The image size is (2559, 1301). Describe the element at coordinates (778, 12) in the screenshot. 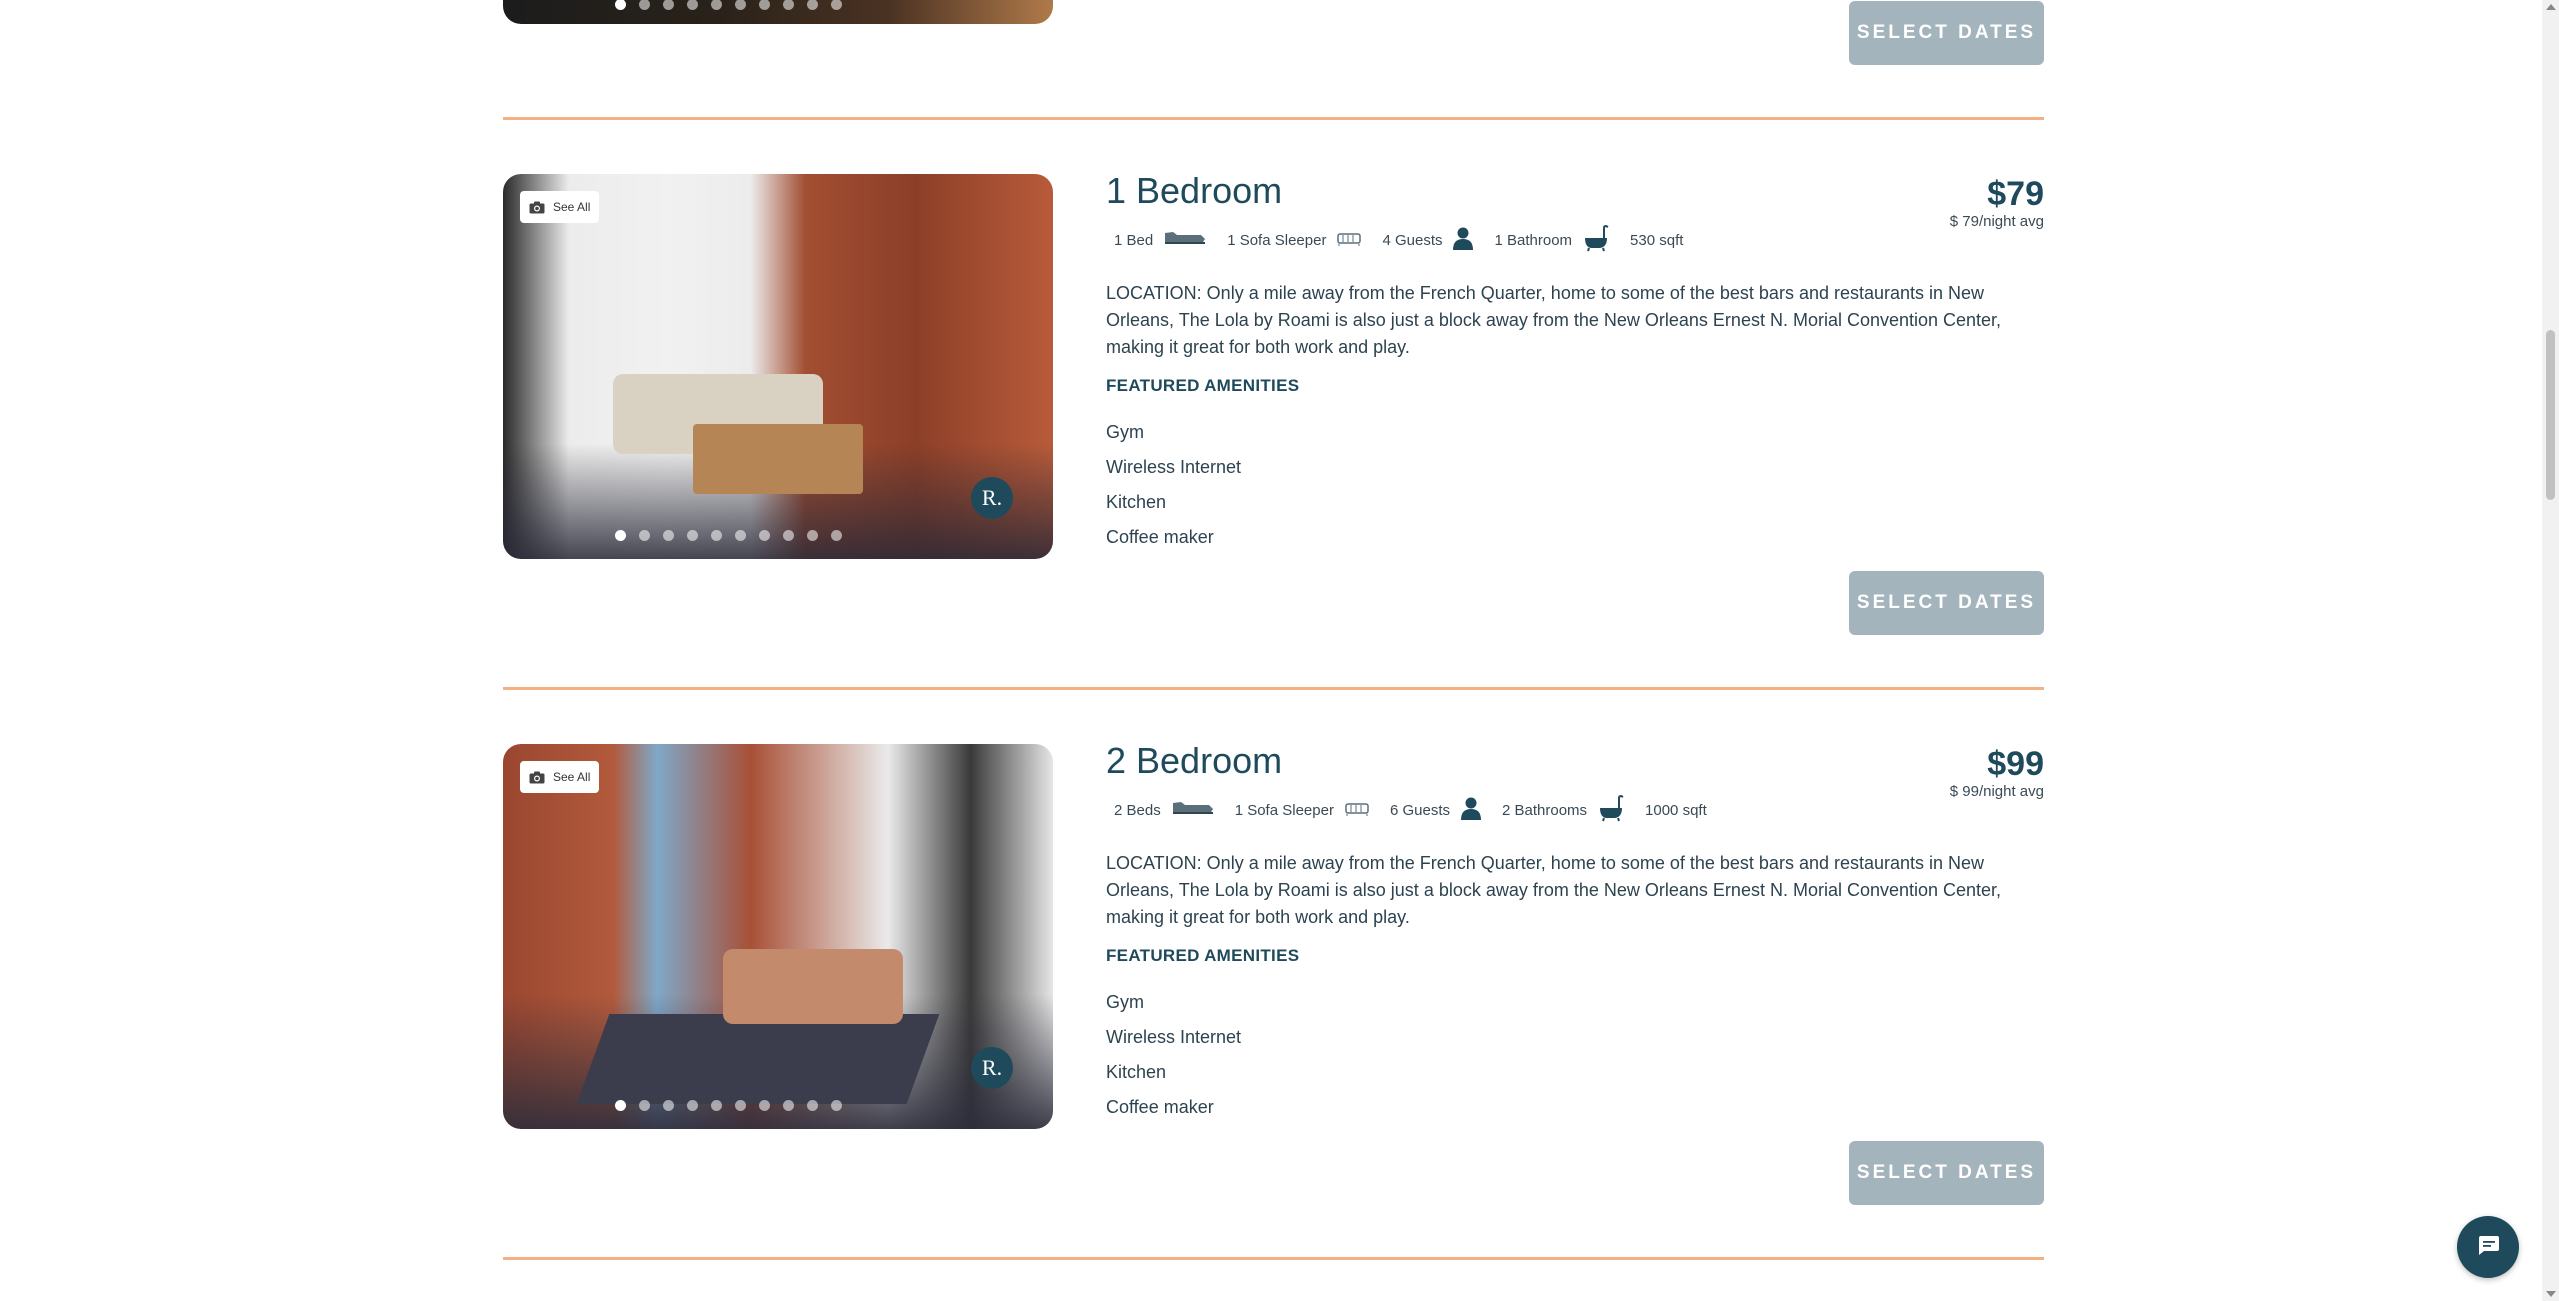

I see `listing-photo-carousel` at that location.